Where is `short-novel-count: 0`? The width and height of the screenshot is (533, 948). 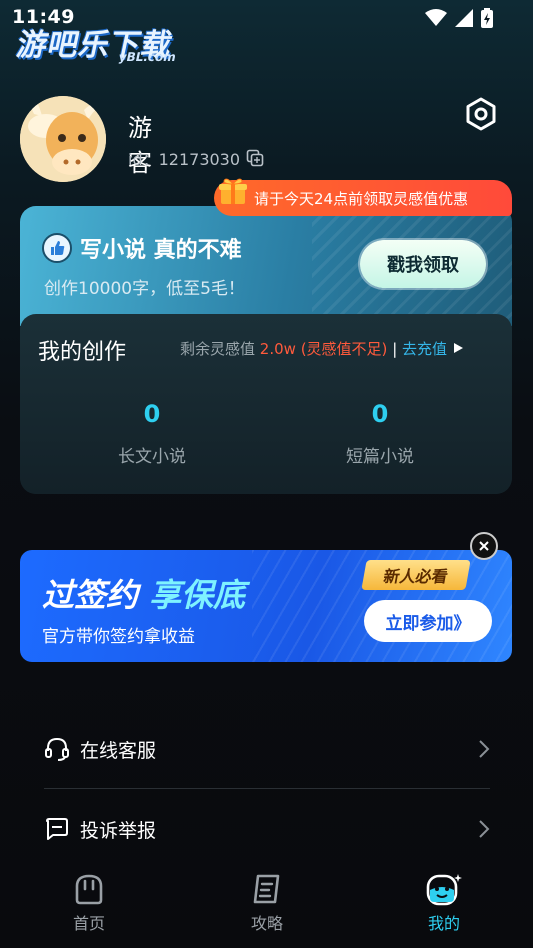 short-novel-count: 0 is located at coordinates (380, 414).